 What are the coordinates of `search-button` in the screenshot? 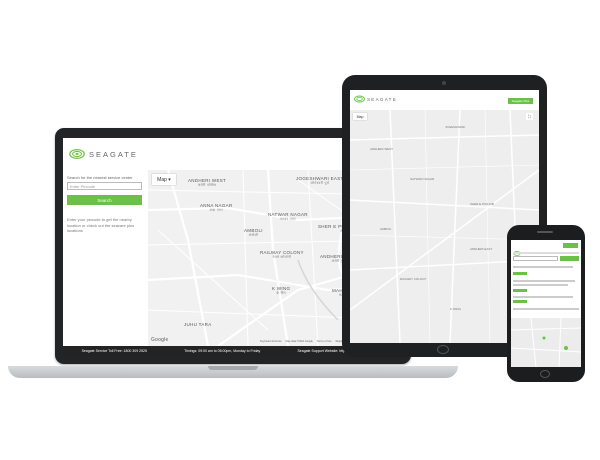 It's located at (569, 258).